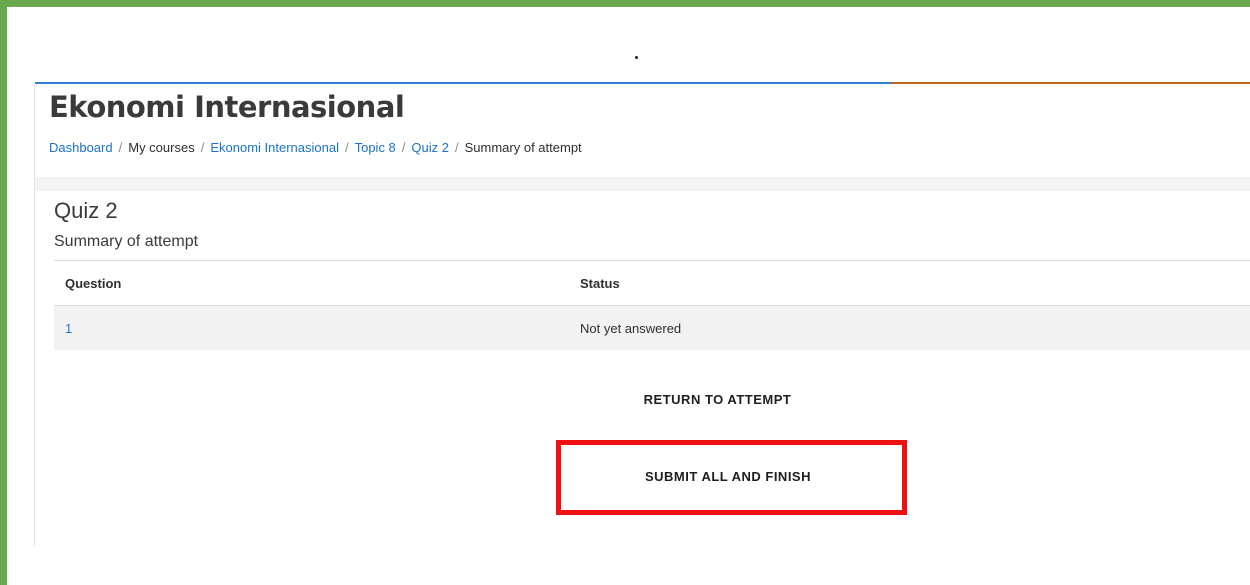  I want to click on column-header-status: Status, so click(909, 283).